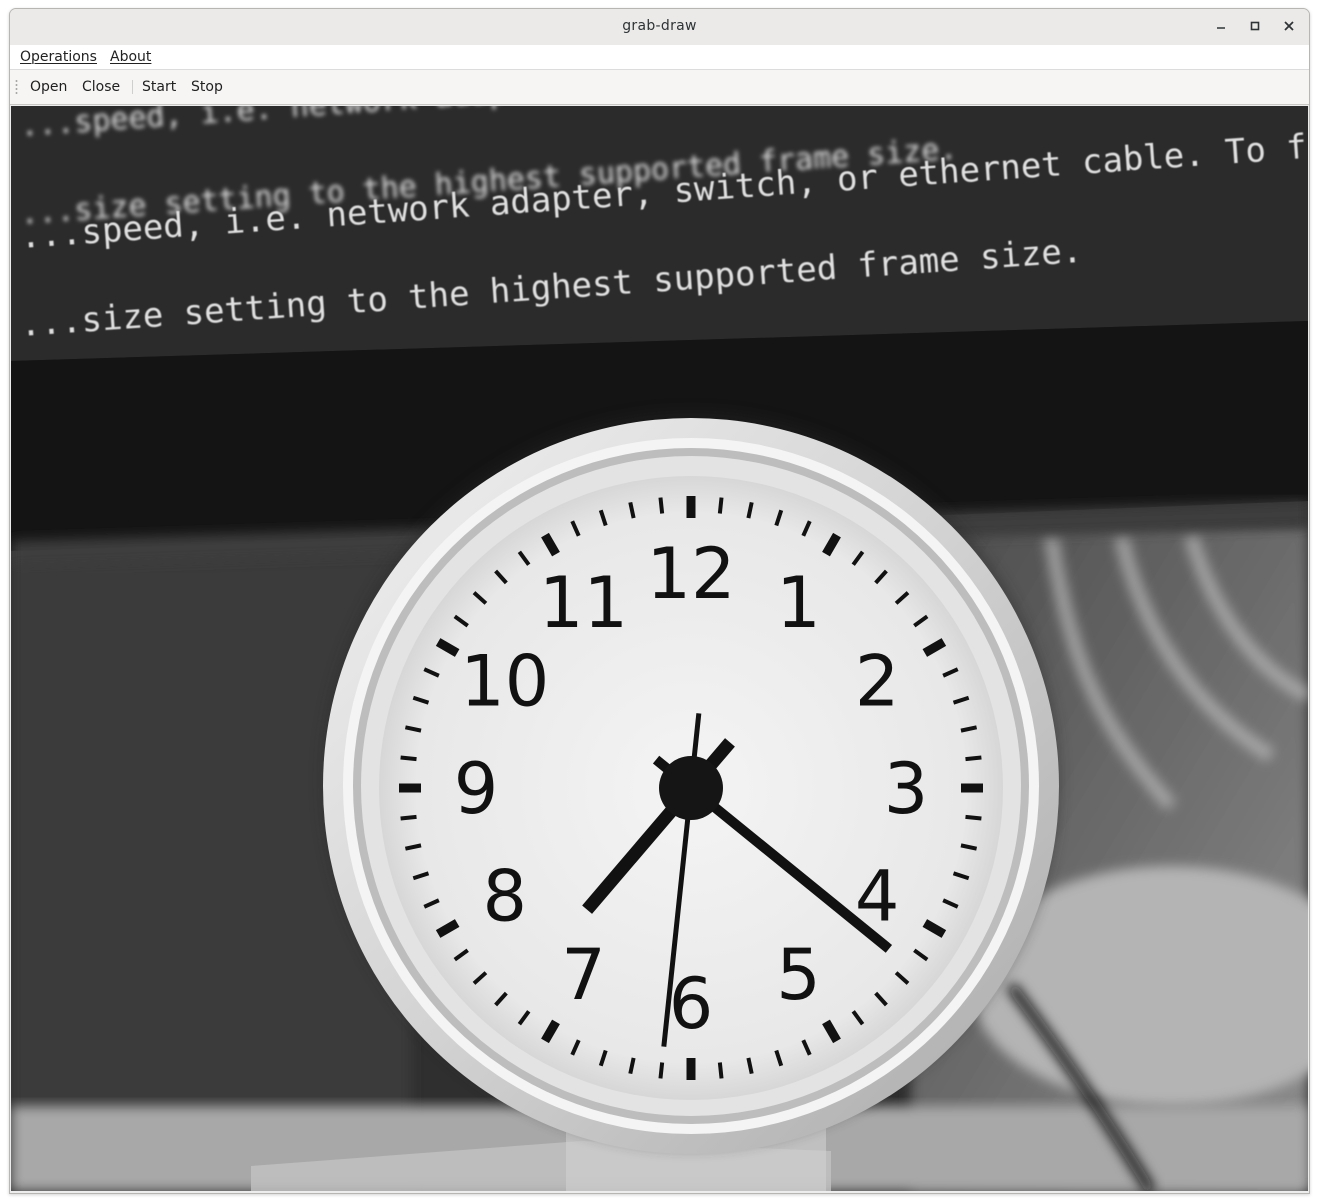  Describe the element at coordinates (659, 57) in the screenshot. I see `menu-bar: Operations About` at that location.